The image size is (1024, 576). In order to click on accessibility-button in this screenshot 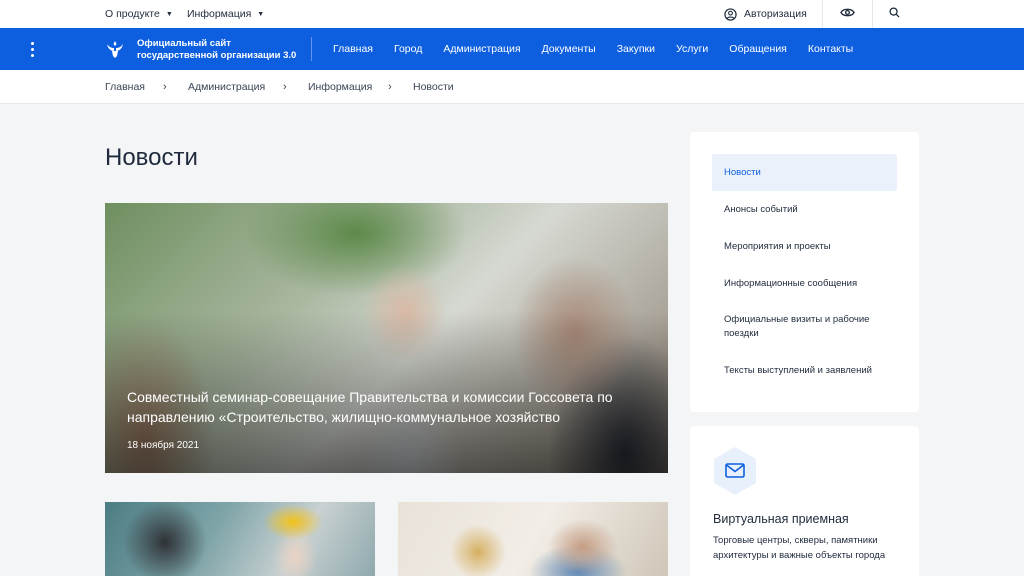, I will do `click(847, 14)`.